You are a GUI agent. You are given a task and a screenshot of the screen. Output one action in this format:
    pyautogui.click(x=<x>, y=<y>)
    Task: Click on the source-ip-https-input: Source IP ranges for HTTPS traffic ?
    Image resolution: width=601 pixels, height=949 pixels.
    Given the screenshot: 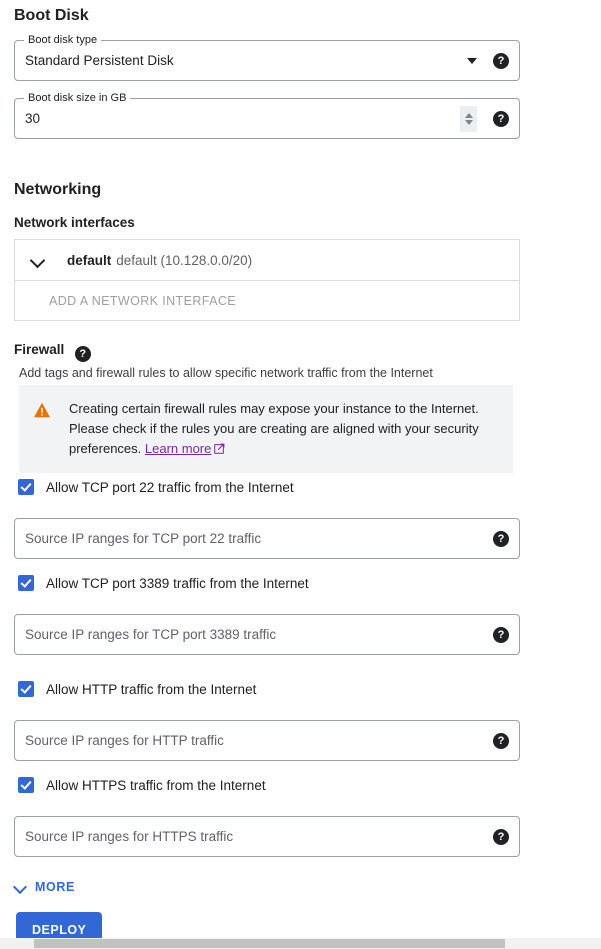 What is the action you would take?
    pyautogui.click(x=267, y=836)
    